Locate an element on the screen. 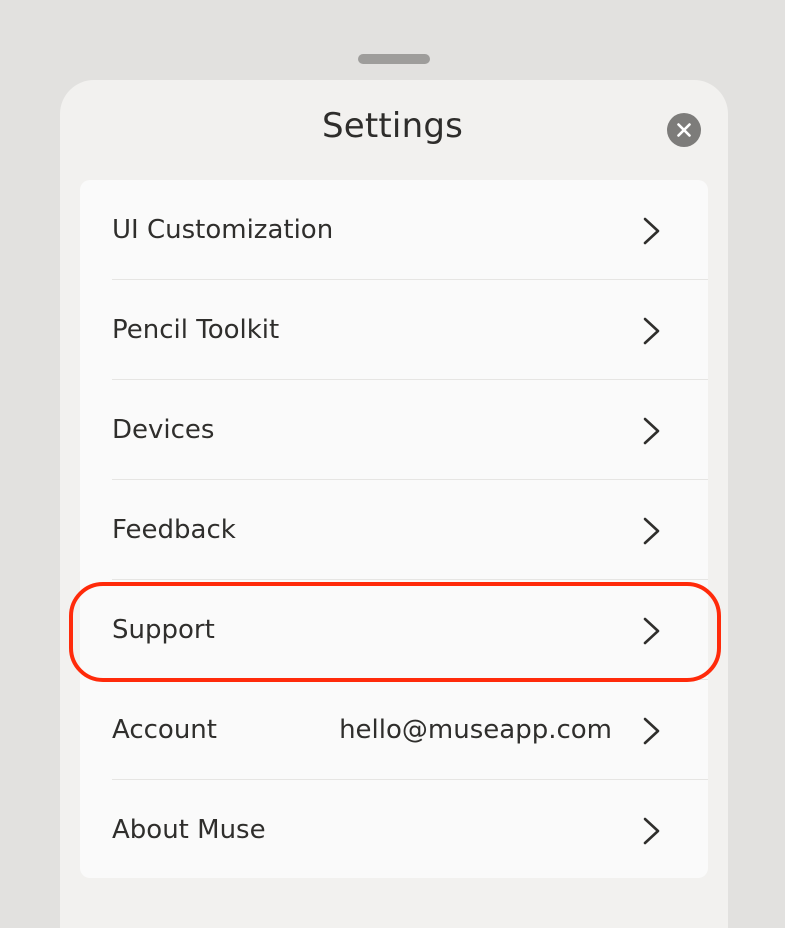 This screenshot has height=928, width=785. settings-item-feedback: Feedback is located at coordinates (394, 530).